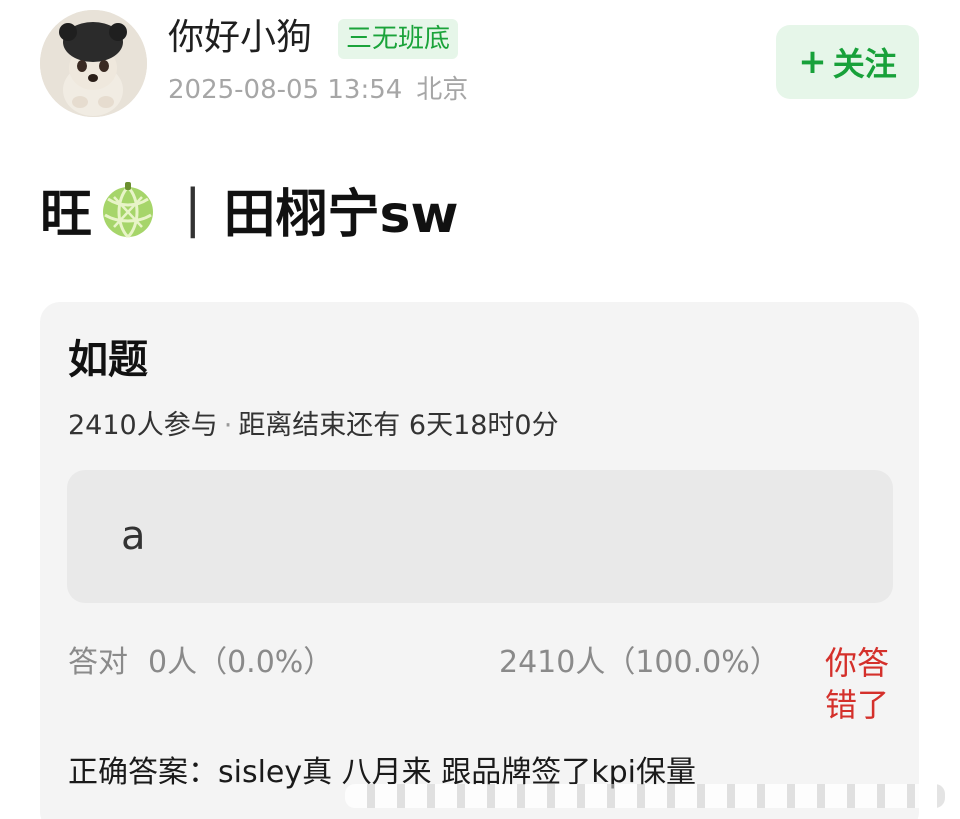 Image resolution: width=960 pixels, height=819 pixels. I want to click on correct-result: 答对 0人（0.0%）, so click(200, 663).